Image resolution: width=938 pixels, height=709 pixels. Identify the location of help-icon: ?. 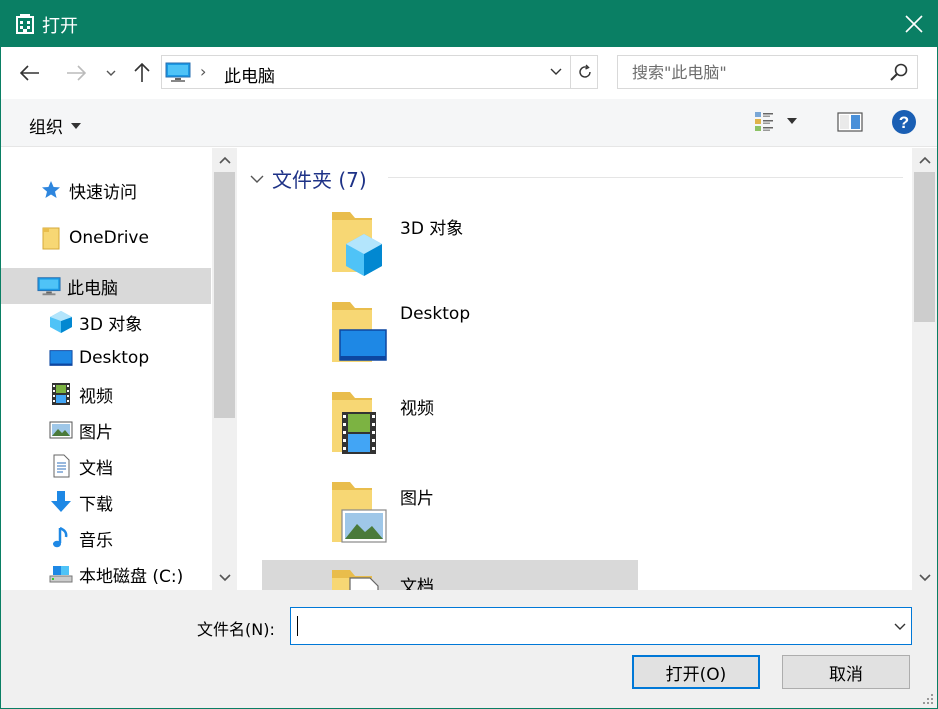
(904, 122).